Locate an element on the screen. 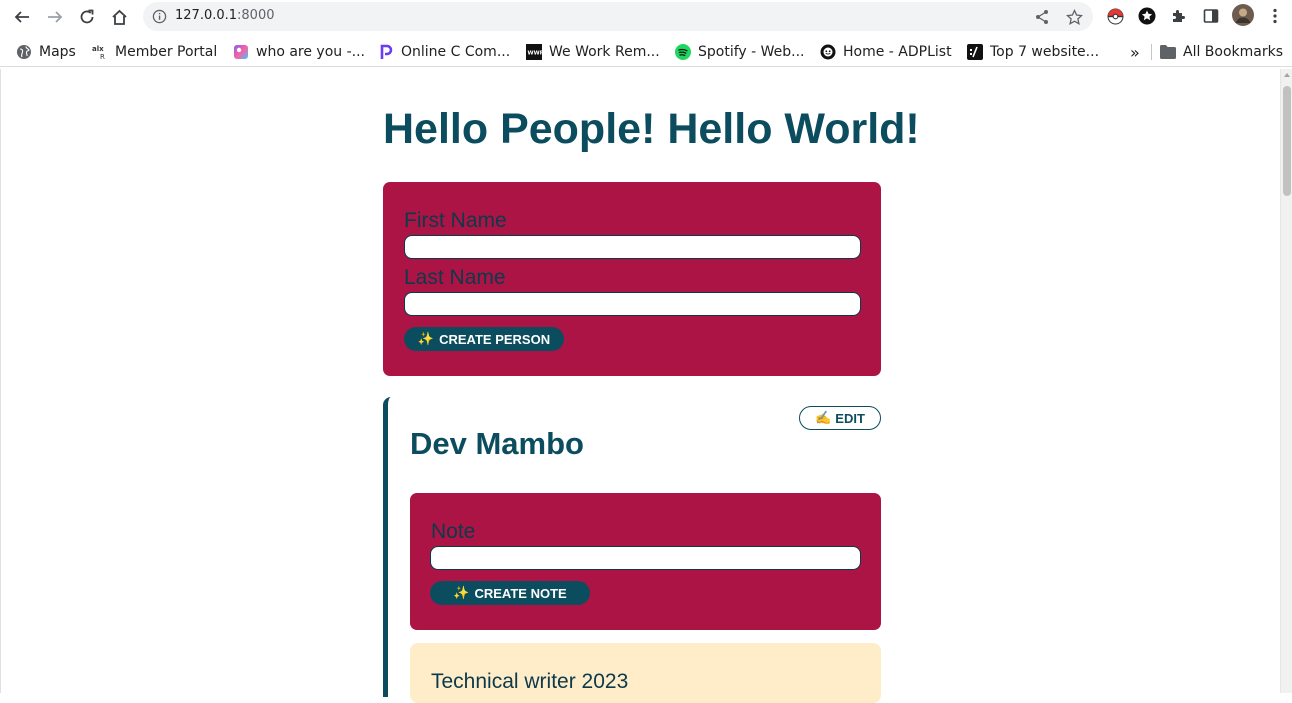 Image resolution: width=1292 pixels, height=703 pixels. avatar is located at coordinates (1243, 15).